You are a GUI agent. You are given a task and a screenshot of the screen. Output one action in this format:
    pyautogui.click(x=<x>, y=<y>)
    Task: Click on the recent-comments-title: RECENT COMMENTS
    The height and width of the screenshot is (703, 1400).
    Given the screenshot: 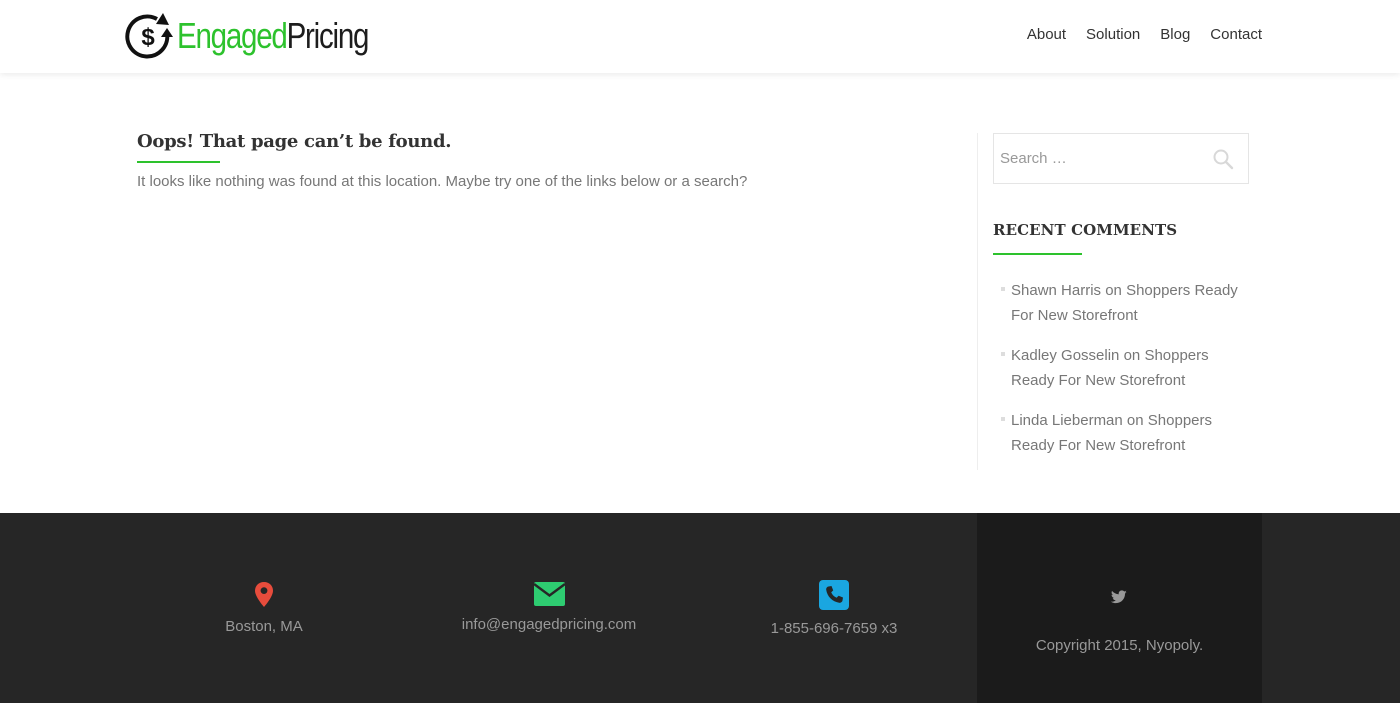 What is the action you would take?
    pyautogui.click(x=1085, y=230)
    